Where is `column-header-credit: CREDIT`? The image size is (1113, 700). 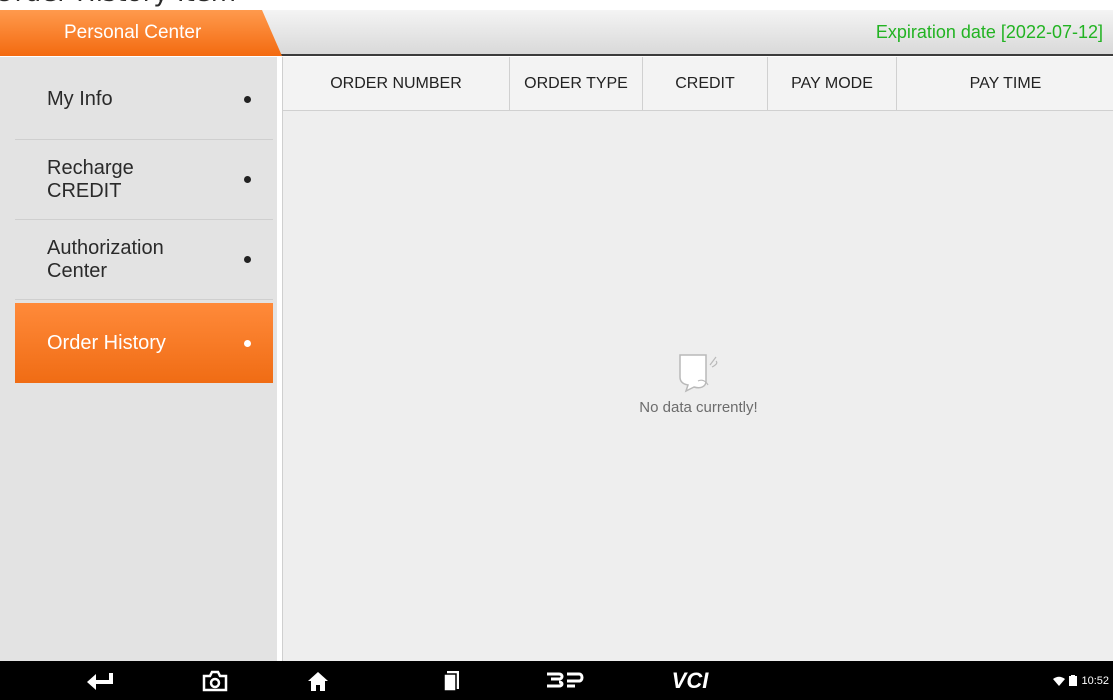 column-header-credit: CREDIT is located at coordinates (705, 83).